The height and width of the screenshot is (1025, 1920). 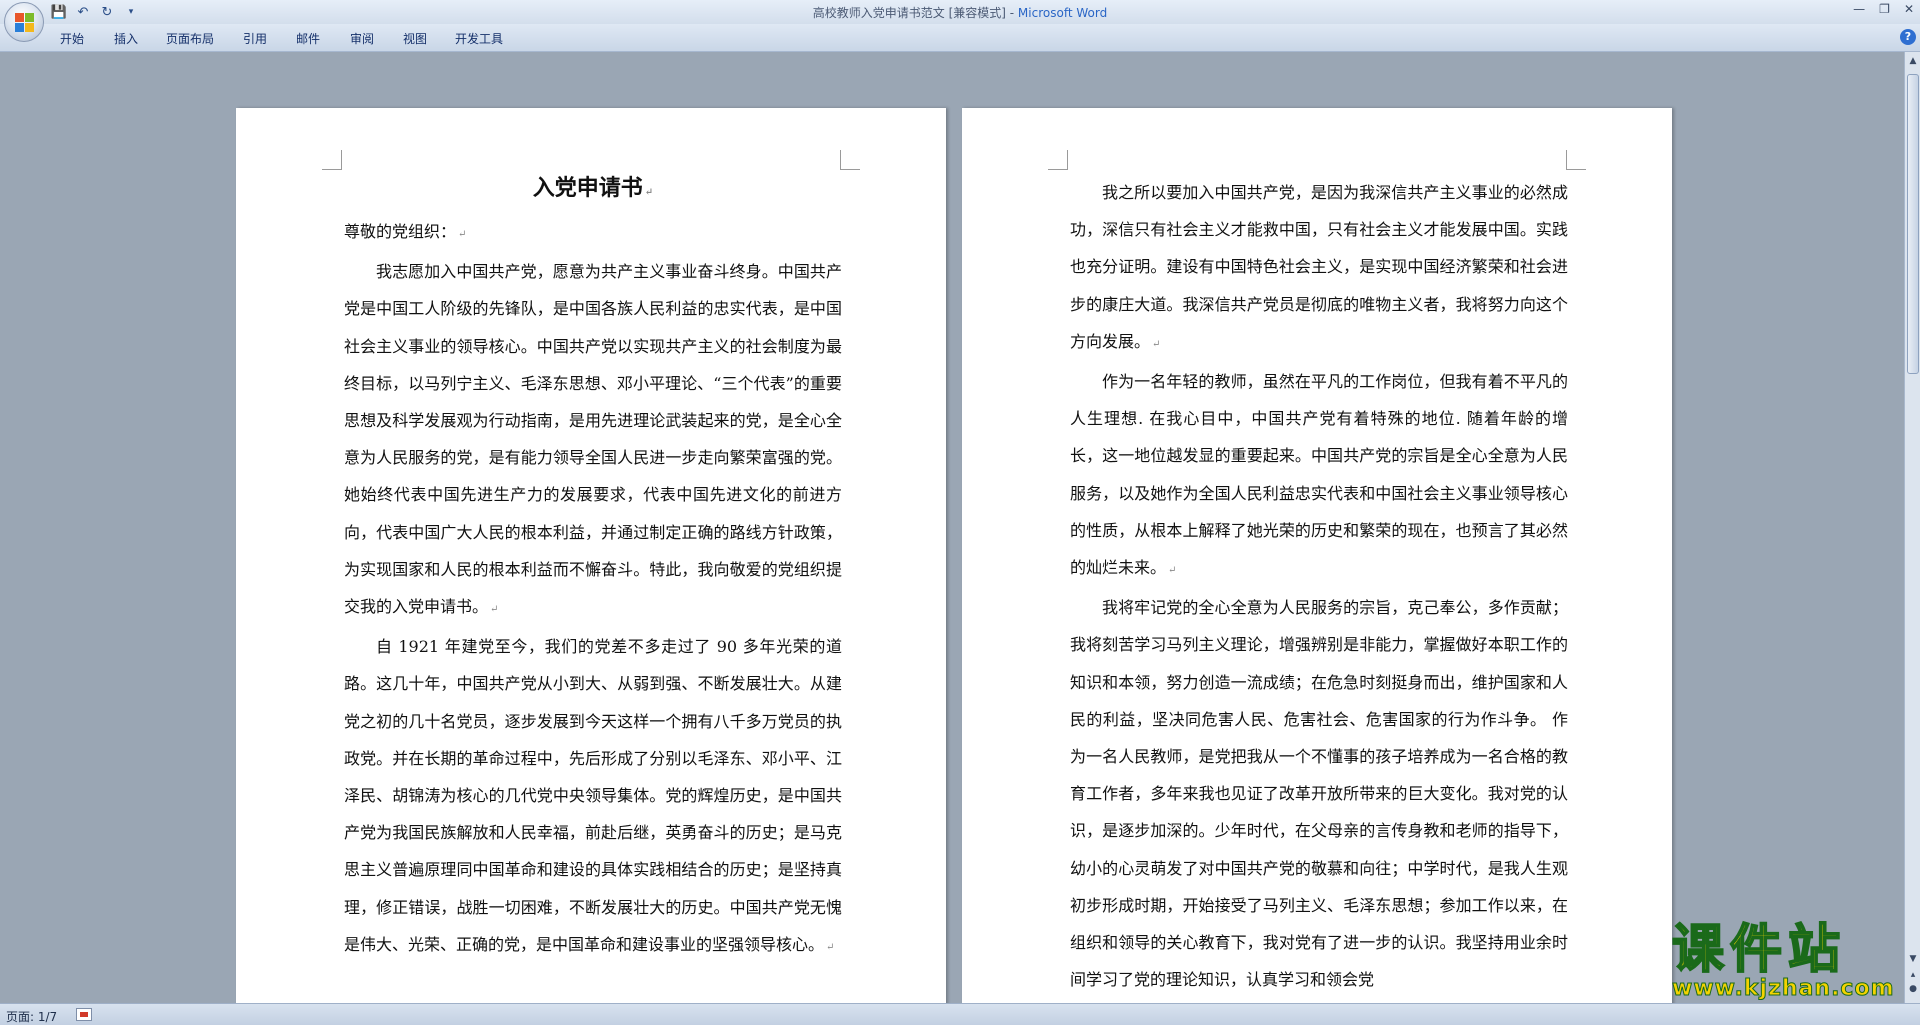 I want to click on tab-references: 引用, so click(x=255, y=38).